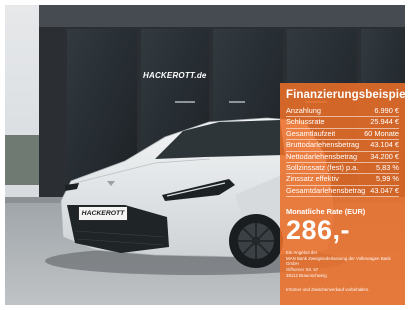 The height and width of the screenshot is (310, 410). What do you see at coordinates (175, 75) in the screenshot?
I see `dealership-sign: HACKEROTT.de` at bounding box center [175, 75].